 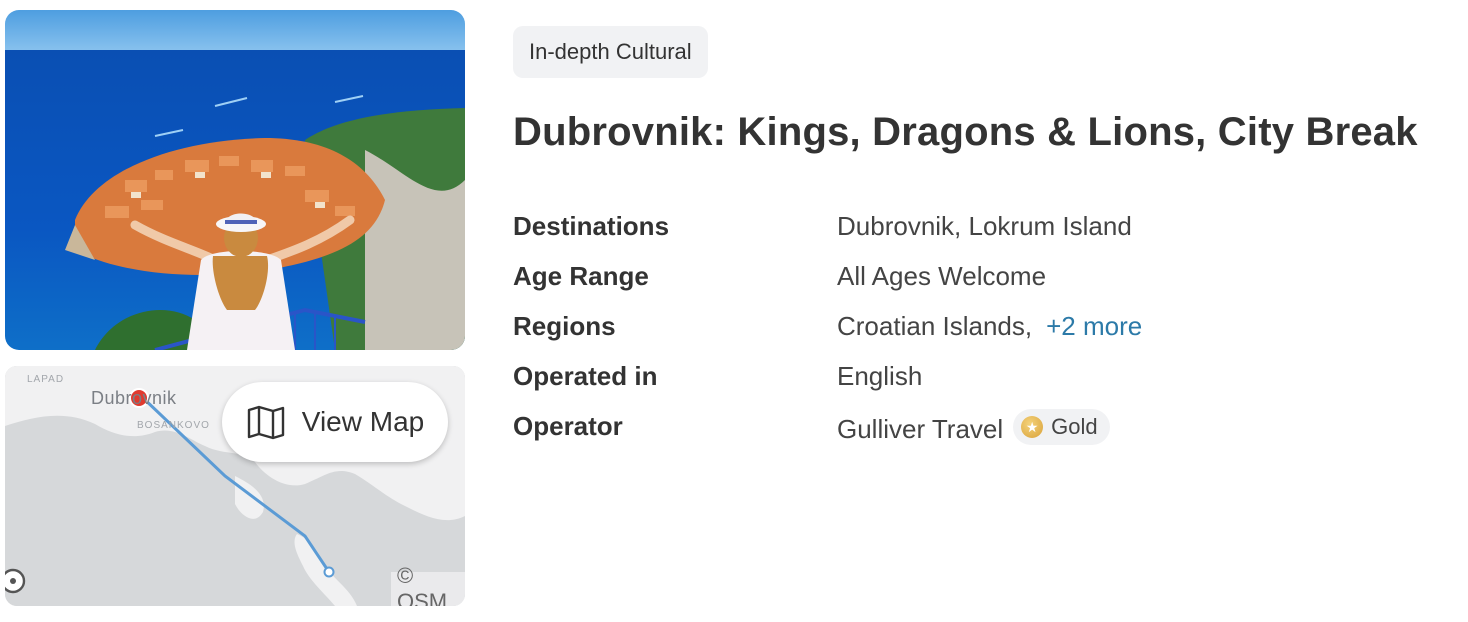 I want to click on map-street-label: BOSANKOVO, so click(x=173, y=425).